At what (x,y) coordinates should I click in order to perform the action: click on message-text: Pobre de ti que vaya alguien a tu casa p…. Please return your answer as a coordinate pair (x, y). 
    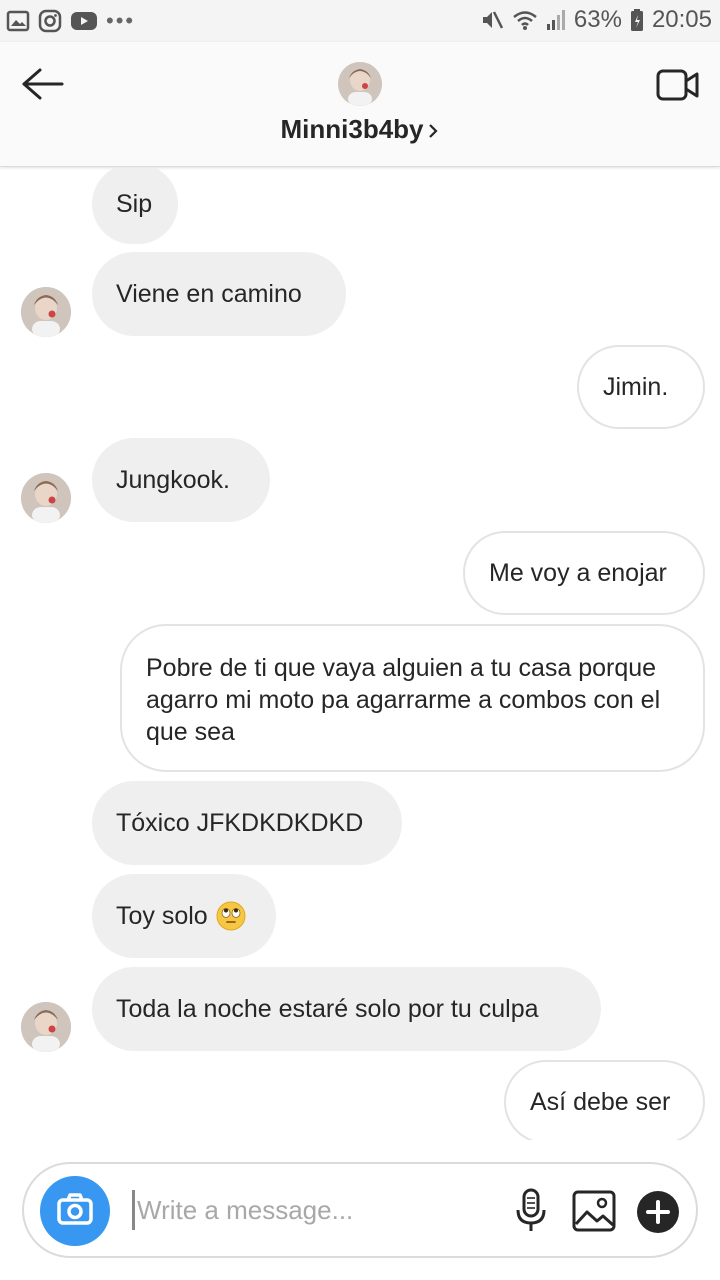
    Looking at the image, I should click on (403, 700).